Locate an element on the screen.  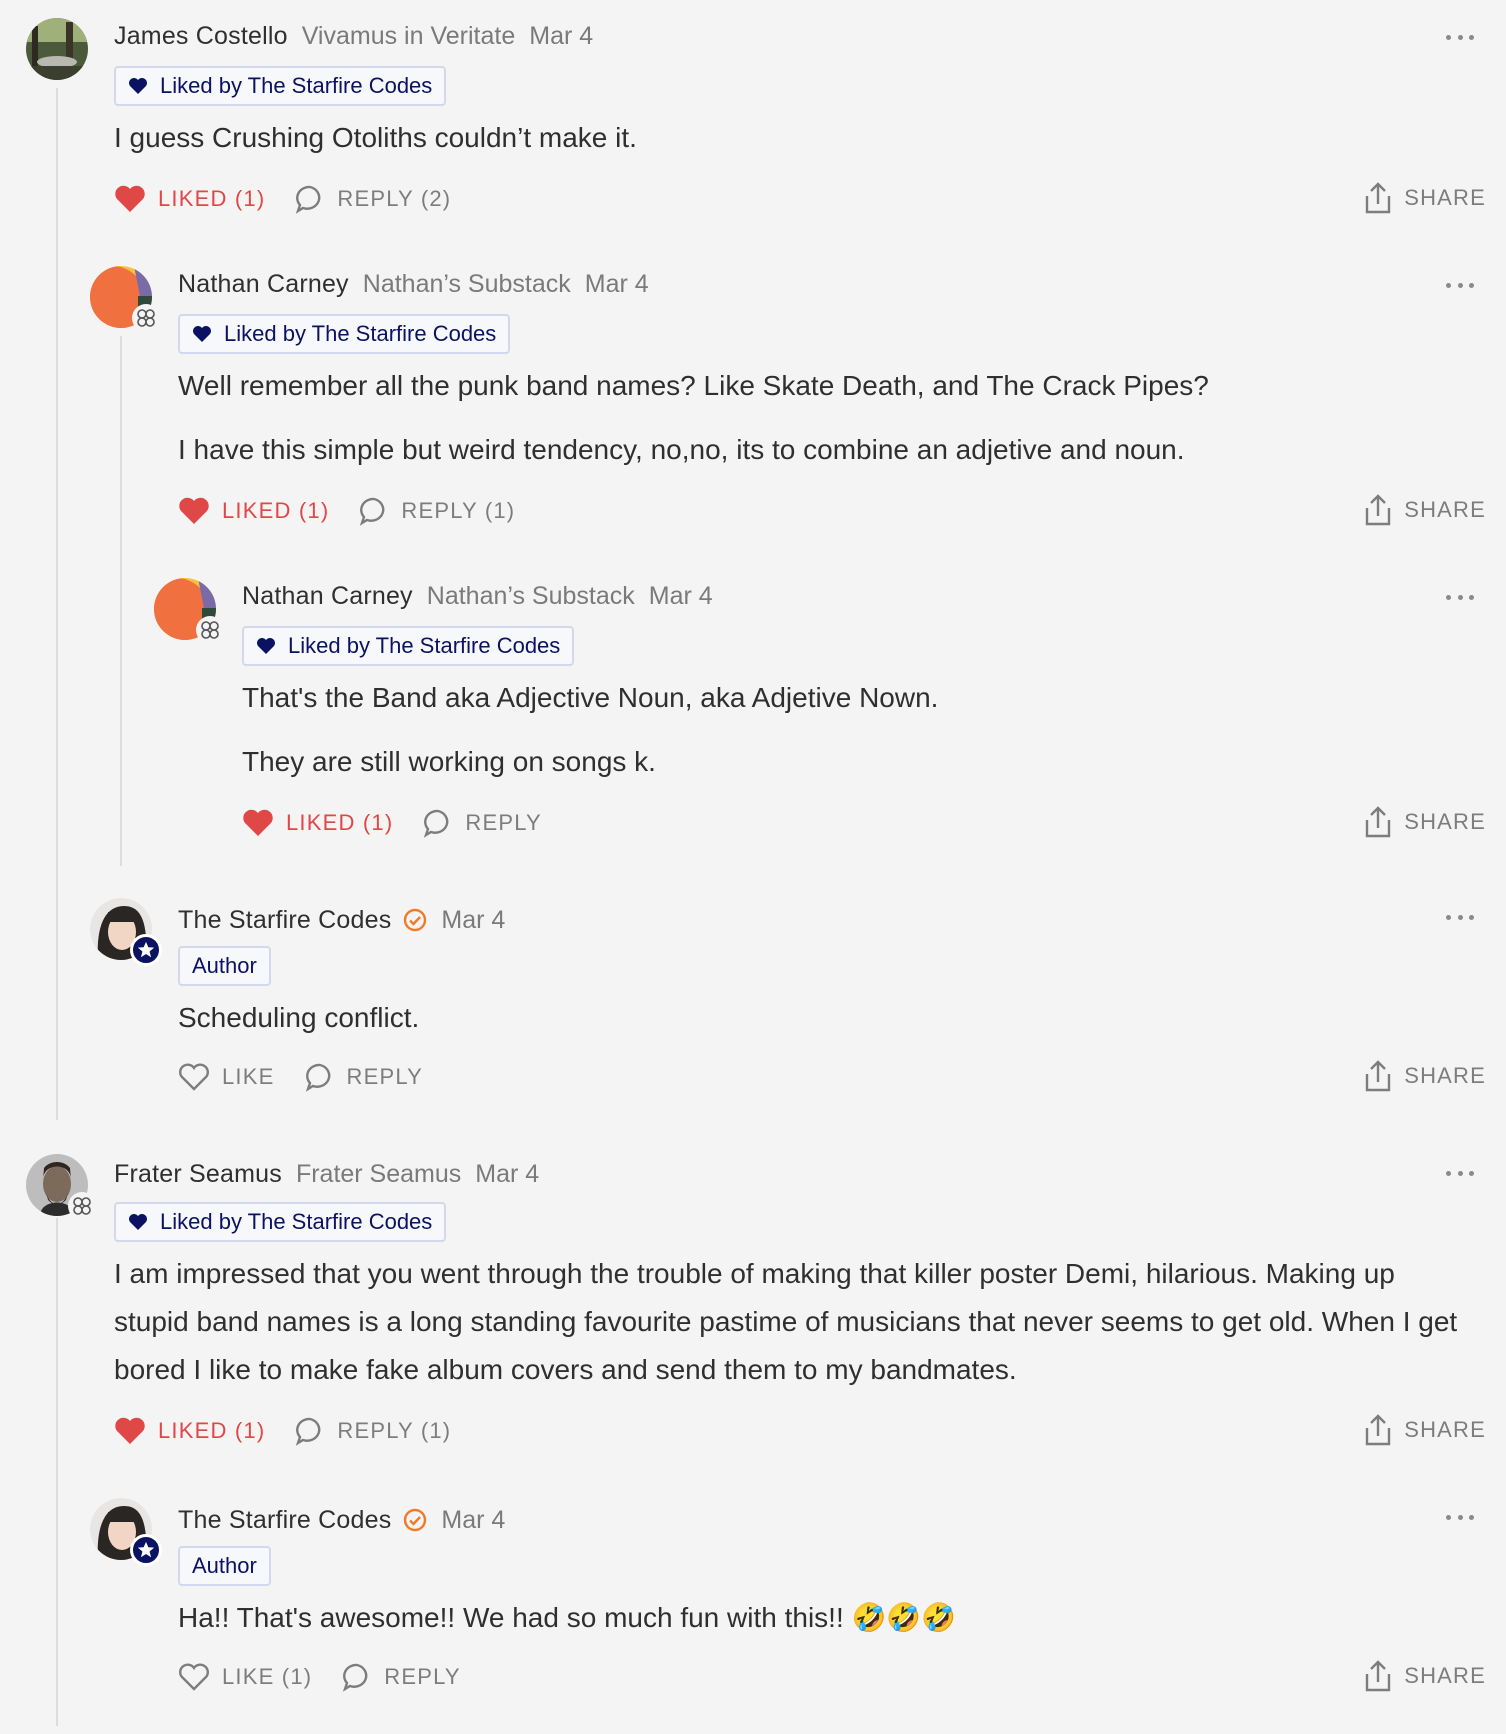
reply-button: REPLY (2) is located at coordinates (373, 199).